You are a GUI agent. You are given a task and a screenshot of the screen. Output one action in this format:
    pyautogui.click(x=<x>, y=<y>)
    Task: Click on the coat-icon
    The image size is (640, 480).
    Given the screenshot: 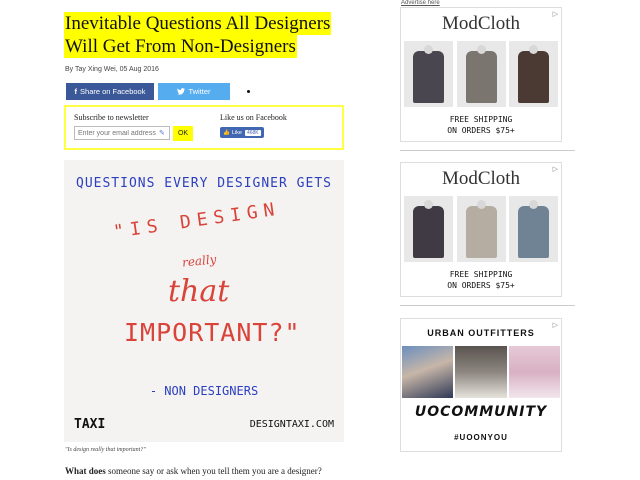 What is the action you would take?
    pyautogui.click(x=533, y=77)
    